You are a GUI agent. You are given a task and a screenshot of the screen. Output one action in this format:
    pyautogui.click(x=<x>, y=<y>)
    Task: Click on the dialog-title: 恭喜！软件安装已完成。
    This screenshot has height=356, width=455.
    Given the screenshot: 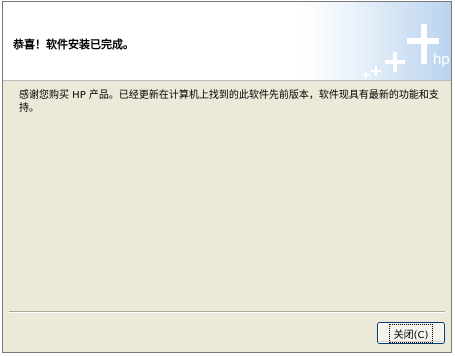 What is the action you would take?
    pyautogui.click(x=73, y=44)
    